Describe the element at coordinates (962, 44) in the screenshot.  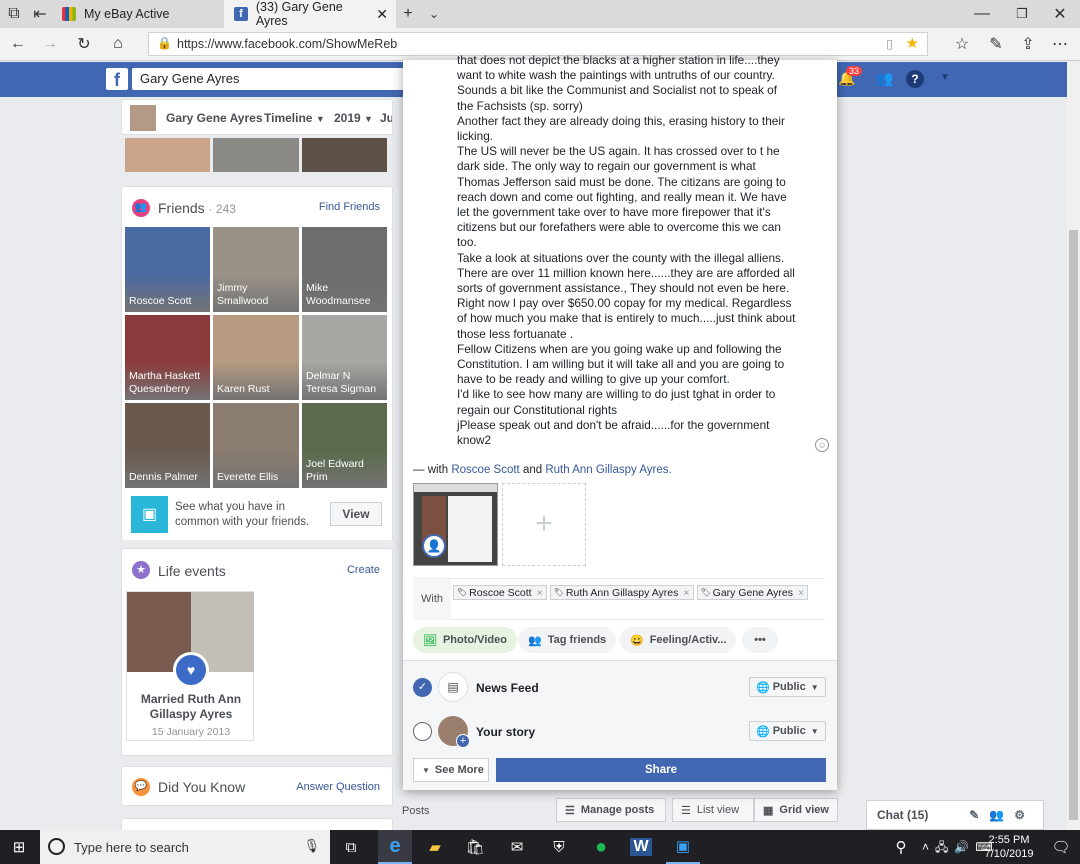
I see `favorites-icon: ☆` at that location.